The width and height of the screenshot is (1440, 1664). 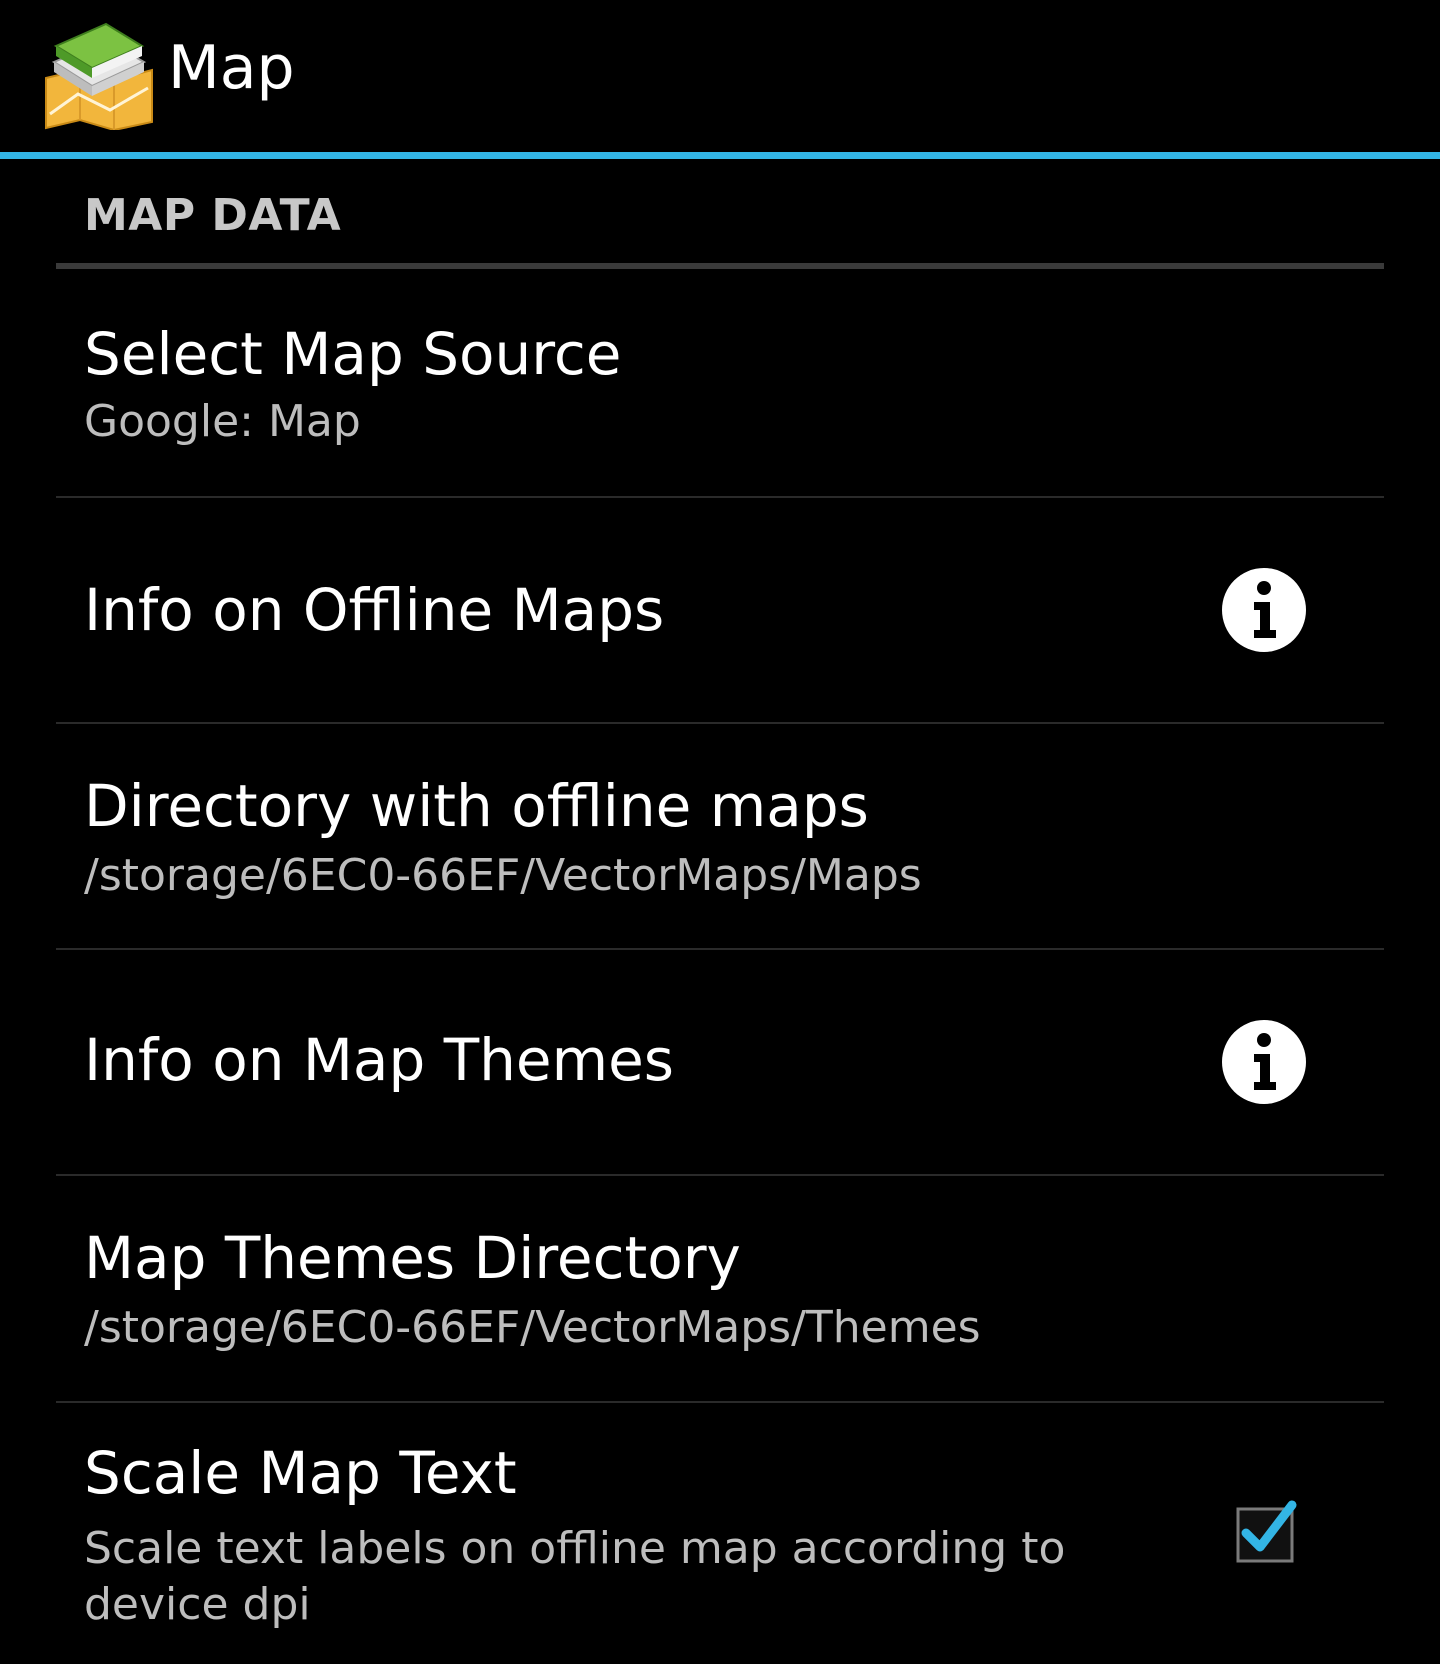 What do you see at coordinates (720, 1062) in the screenshot?
I see `pref-info-map-themes: Info on Map Themes` at bounding box center [720, 1062].